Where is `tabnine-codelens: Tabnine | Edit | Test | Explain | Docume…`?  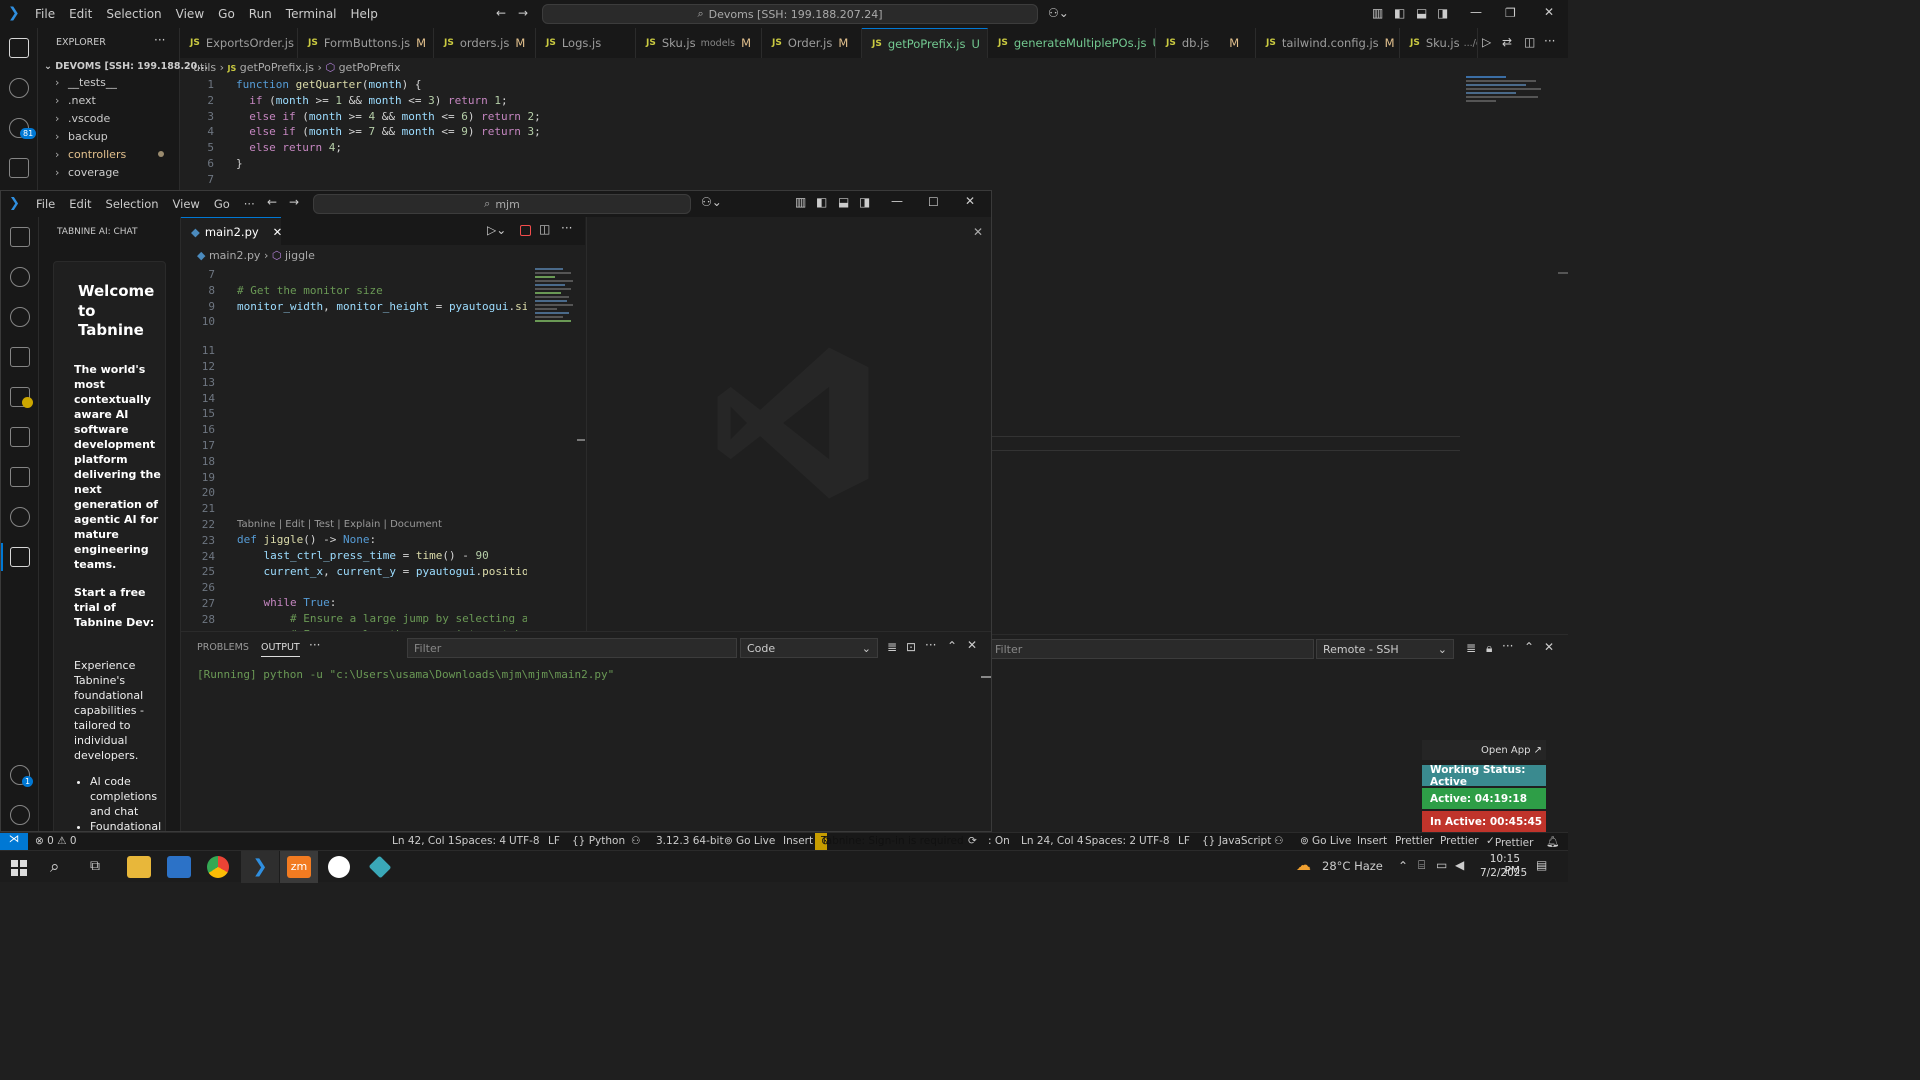 tabnine-codelens: Tabnine | Edit | Test | Explain | Docume… is located at coordinates (339, 524).